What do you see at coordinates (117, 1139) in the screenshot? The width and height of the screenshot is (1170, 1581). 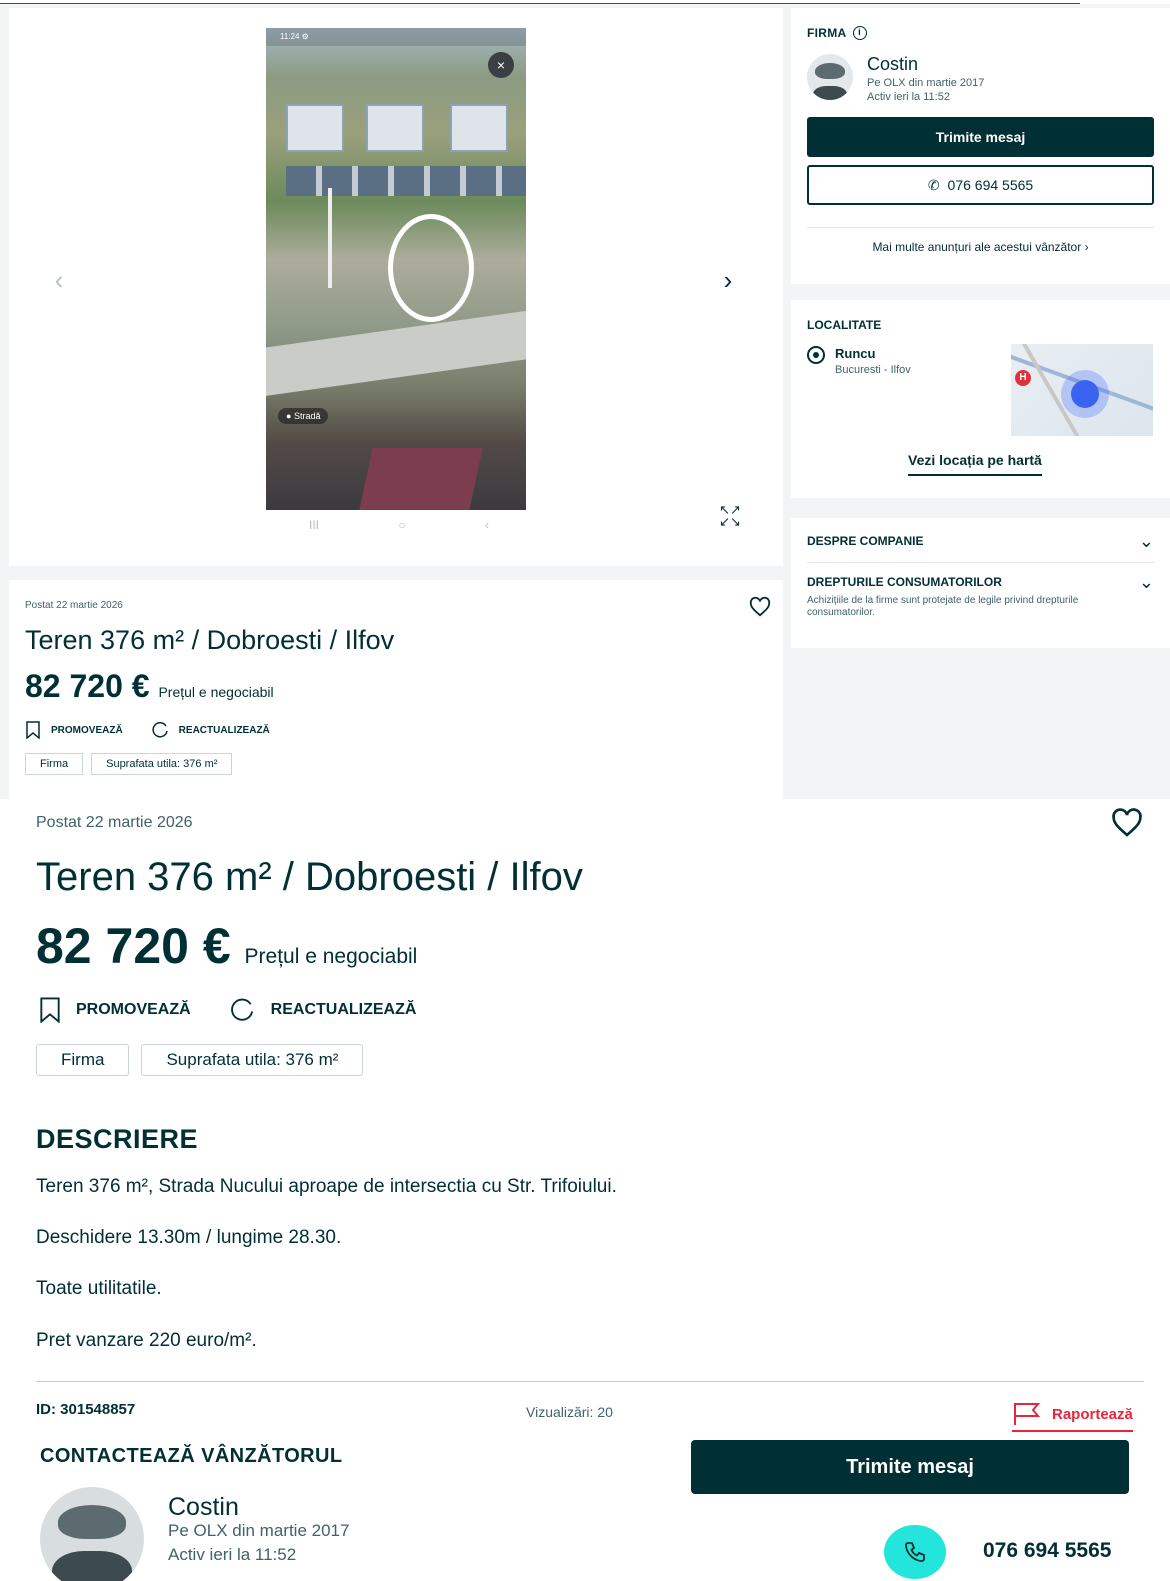 I see `description-heading: DESCRIERE` at bounding box center [117, 1139].